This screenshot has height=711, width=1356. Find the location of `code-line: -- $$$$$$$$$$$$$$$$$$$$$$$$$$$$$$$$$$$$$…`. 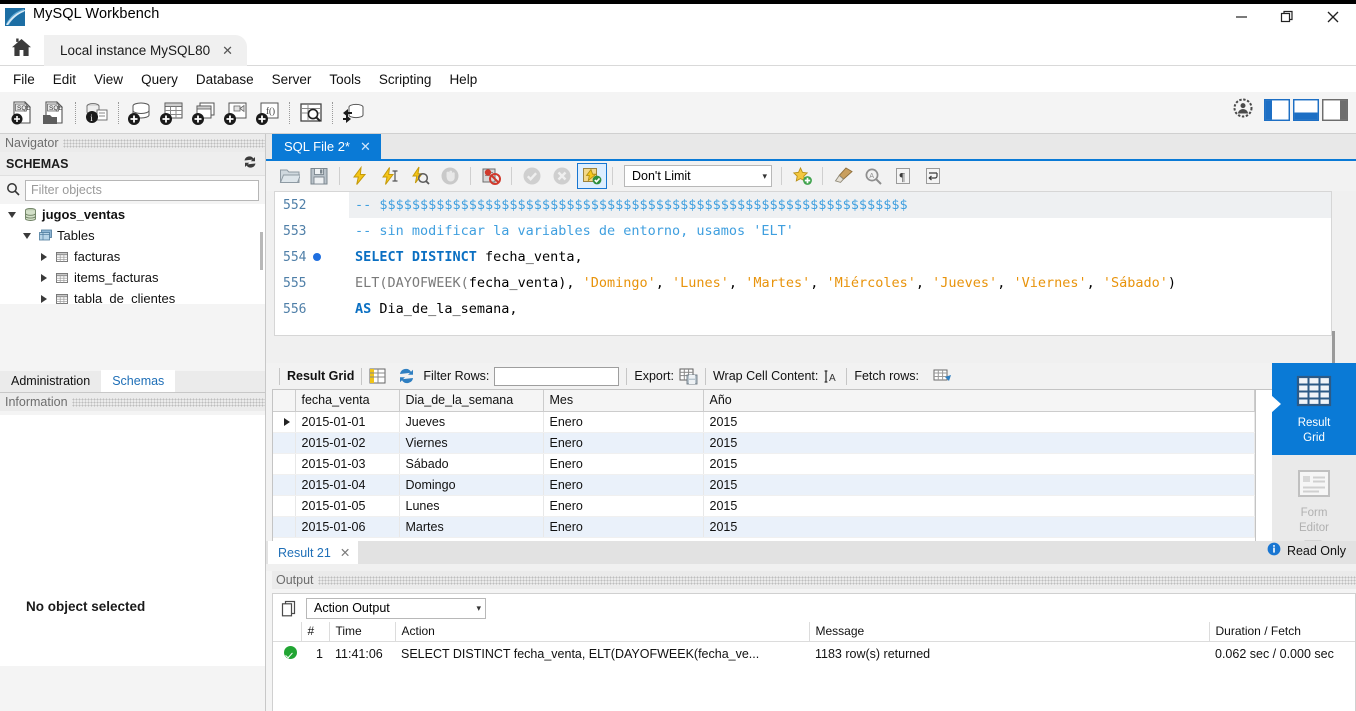

code-line: -- $$$$$$$$$$$$$$$$$$$$$$$$$$$$$$$$$$$$$… is located at coordinates (840, 205).